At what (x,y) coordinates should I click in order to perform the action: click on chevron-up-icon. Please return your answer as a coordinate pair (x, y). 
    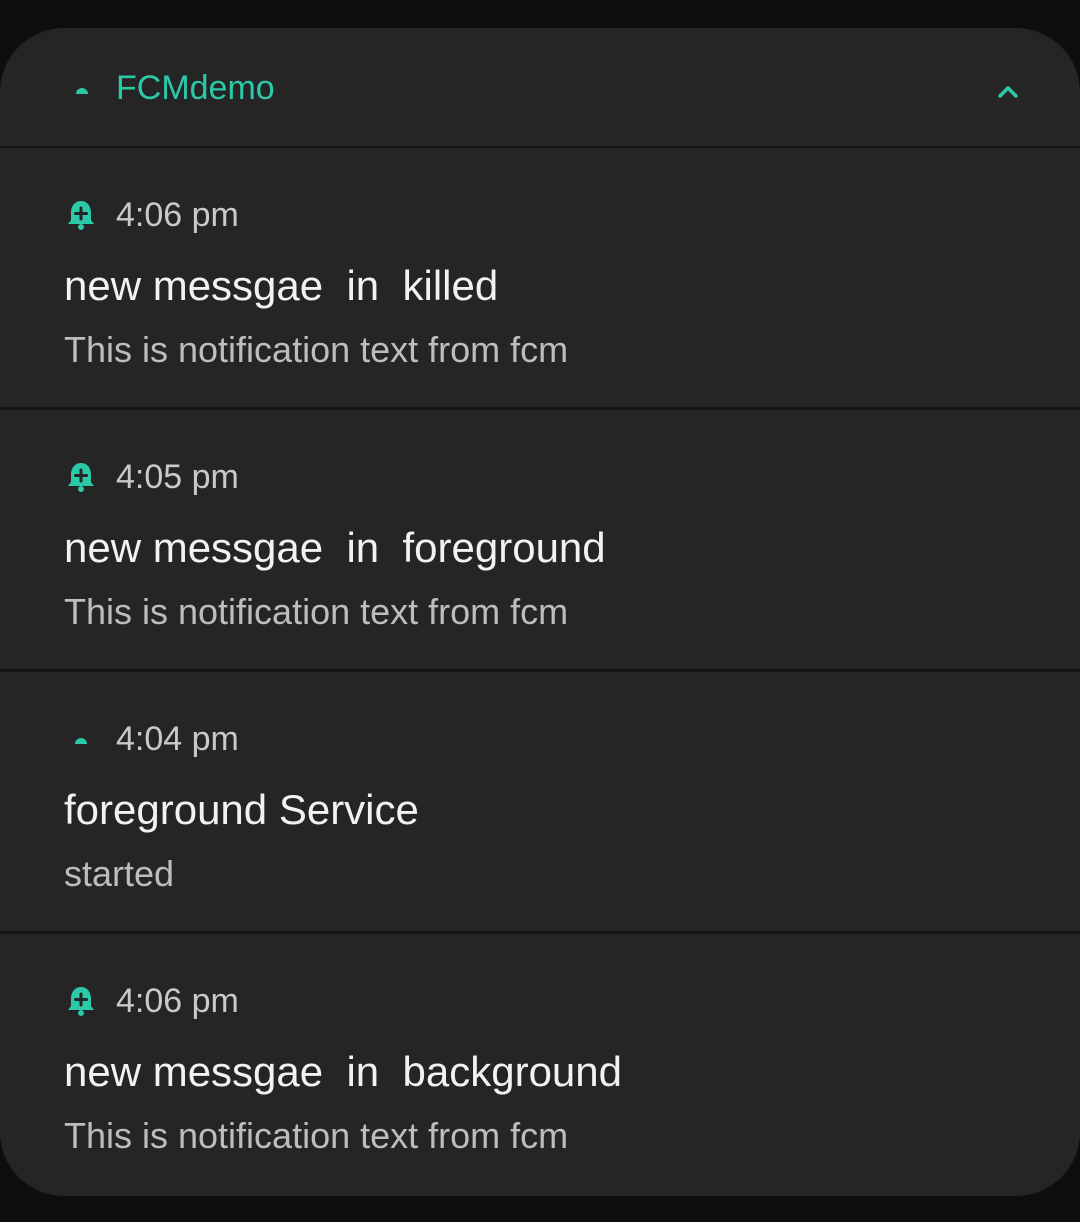
    Looking at the image, I should click on (1008, 92).